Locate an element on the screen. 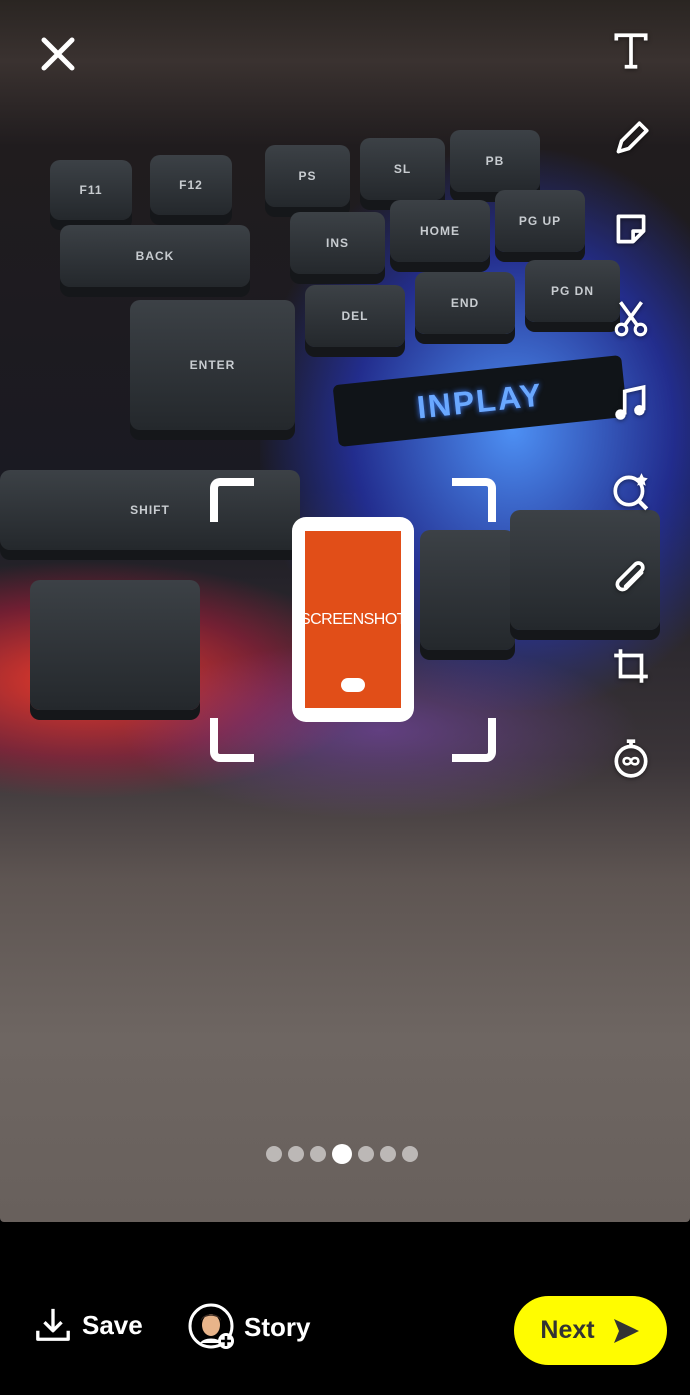 The width and height of the screenshot is (690, 1395). key: F11 is located at coordinates (91, 190).